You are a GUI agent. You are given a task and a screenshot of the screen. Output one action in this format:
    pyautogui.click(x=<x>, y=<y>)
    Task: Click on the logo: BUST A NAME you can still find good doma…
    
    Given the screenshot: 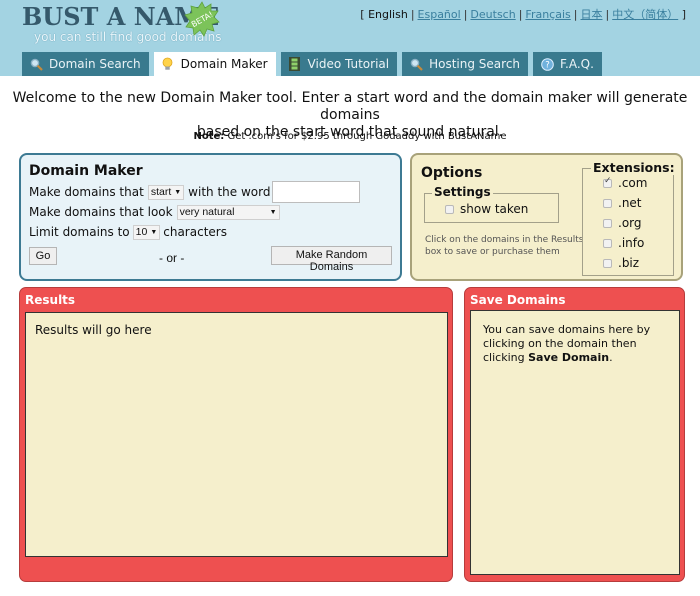 What is the action you would take?
    pyautogui.click(x=122, y=22)
    